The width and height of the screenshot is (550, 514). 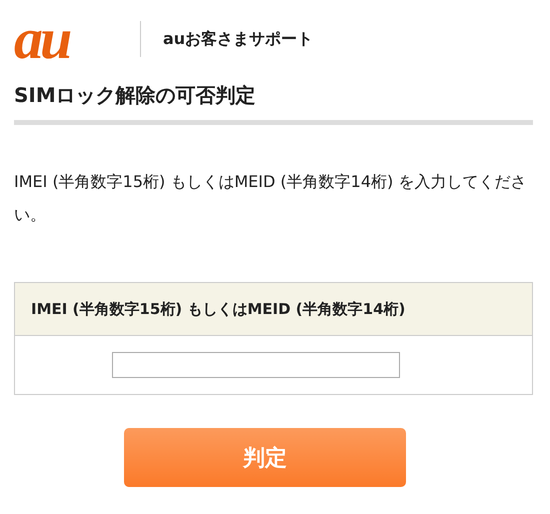 What do you see at coordinates (135, 95) in the screenshot?
I see `page-title: SIMロック解除の可否判定` at bounding box center [135, 95].